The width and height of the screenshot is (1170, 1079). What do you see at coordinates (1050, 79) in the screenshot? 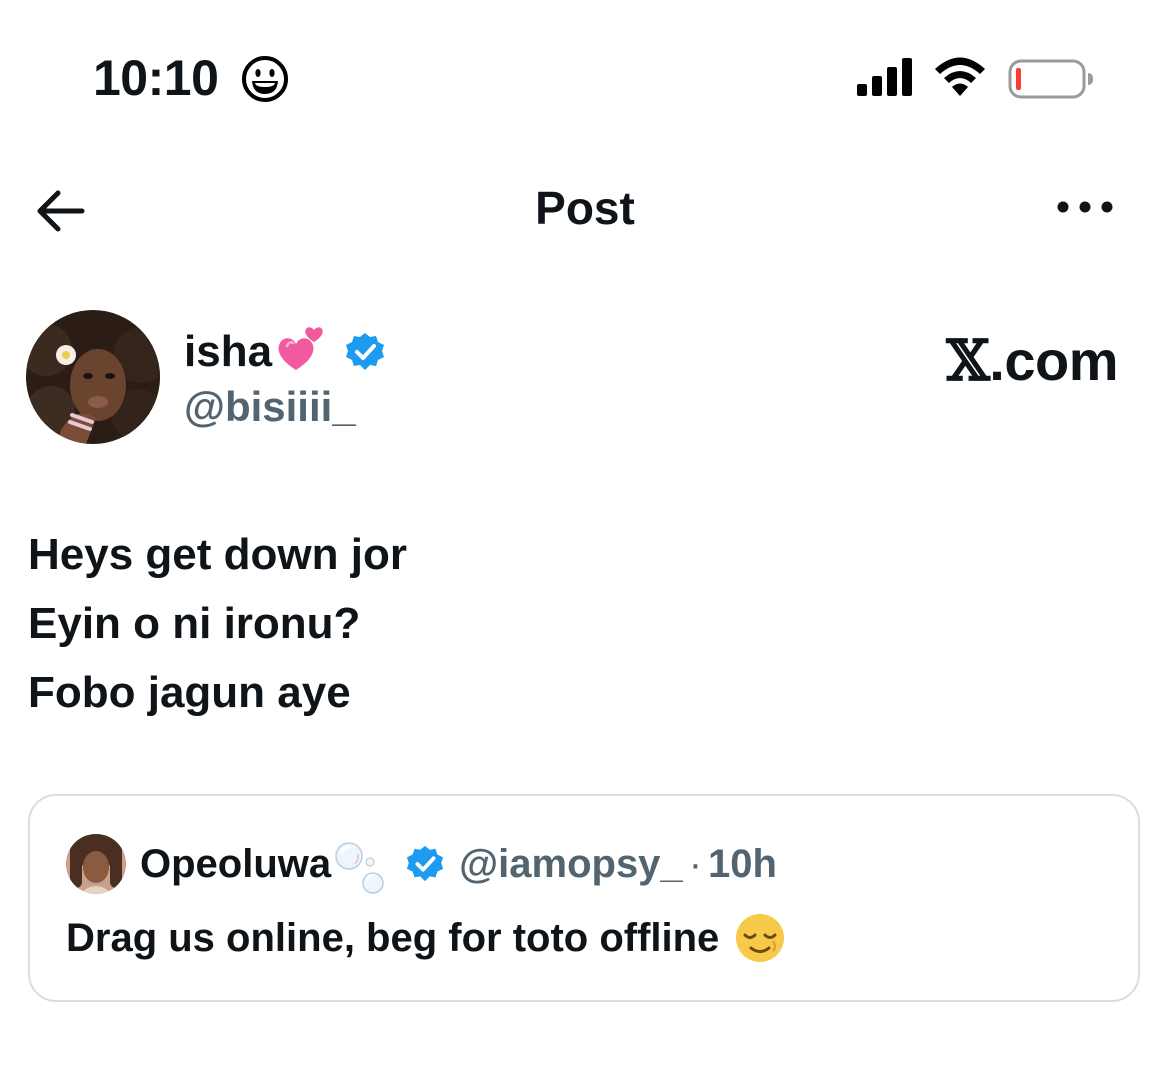
I see `battery-low-icon` at bounding box center [1050, 79].